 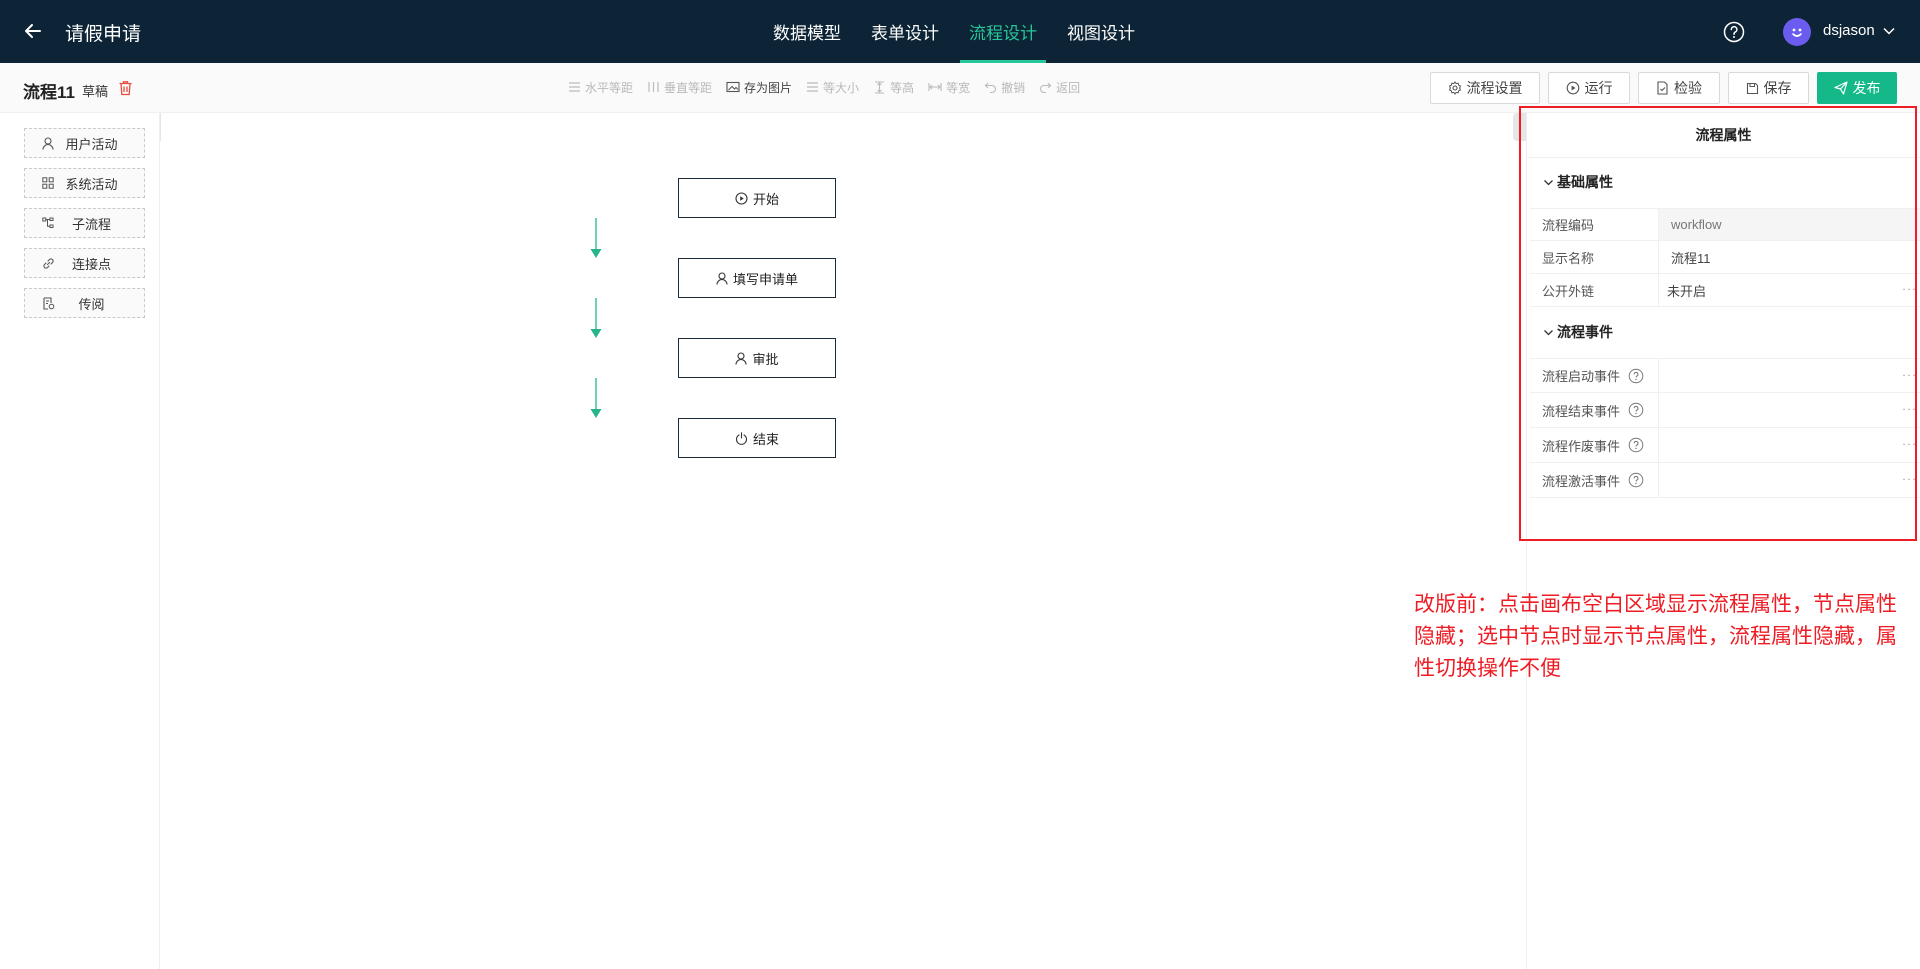 What do you see at coordinates (1734, 32) in the screenshot?
I see `help-icon` at bounding box center [1734, 32].